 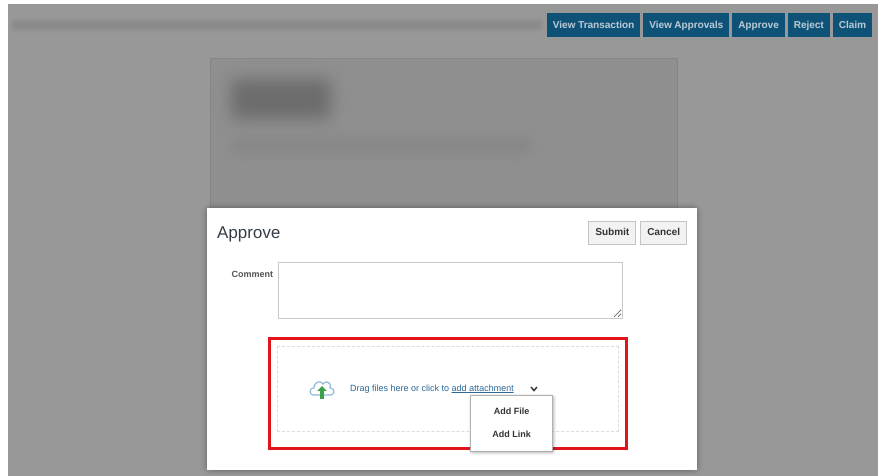 What do you see at coordinates (251, 274) in the screenshot?
I see `comment-label: Comment` at bounding box center [251, 274].